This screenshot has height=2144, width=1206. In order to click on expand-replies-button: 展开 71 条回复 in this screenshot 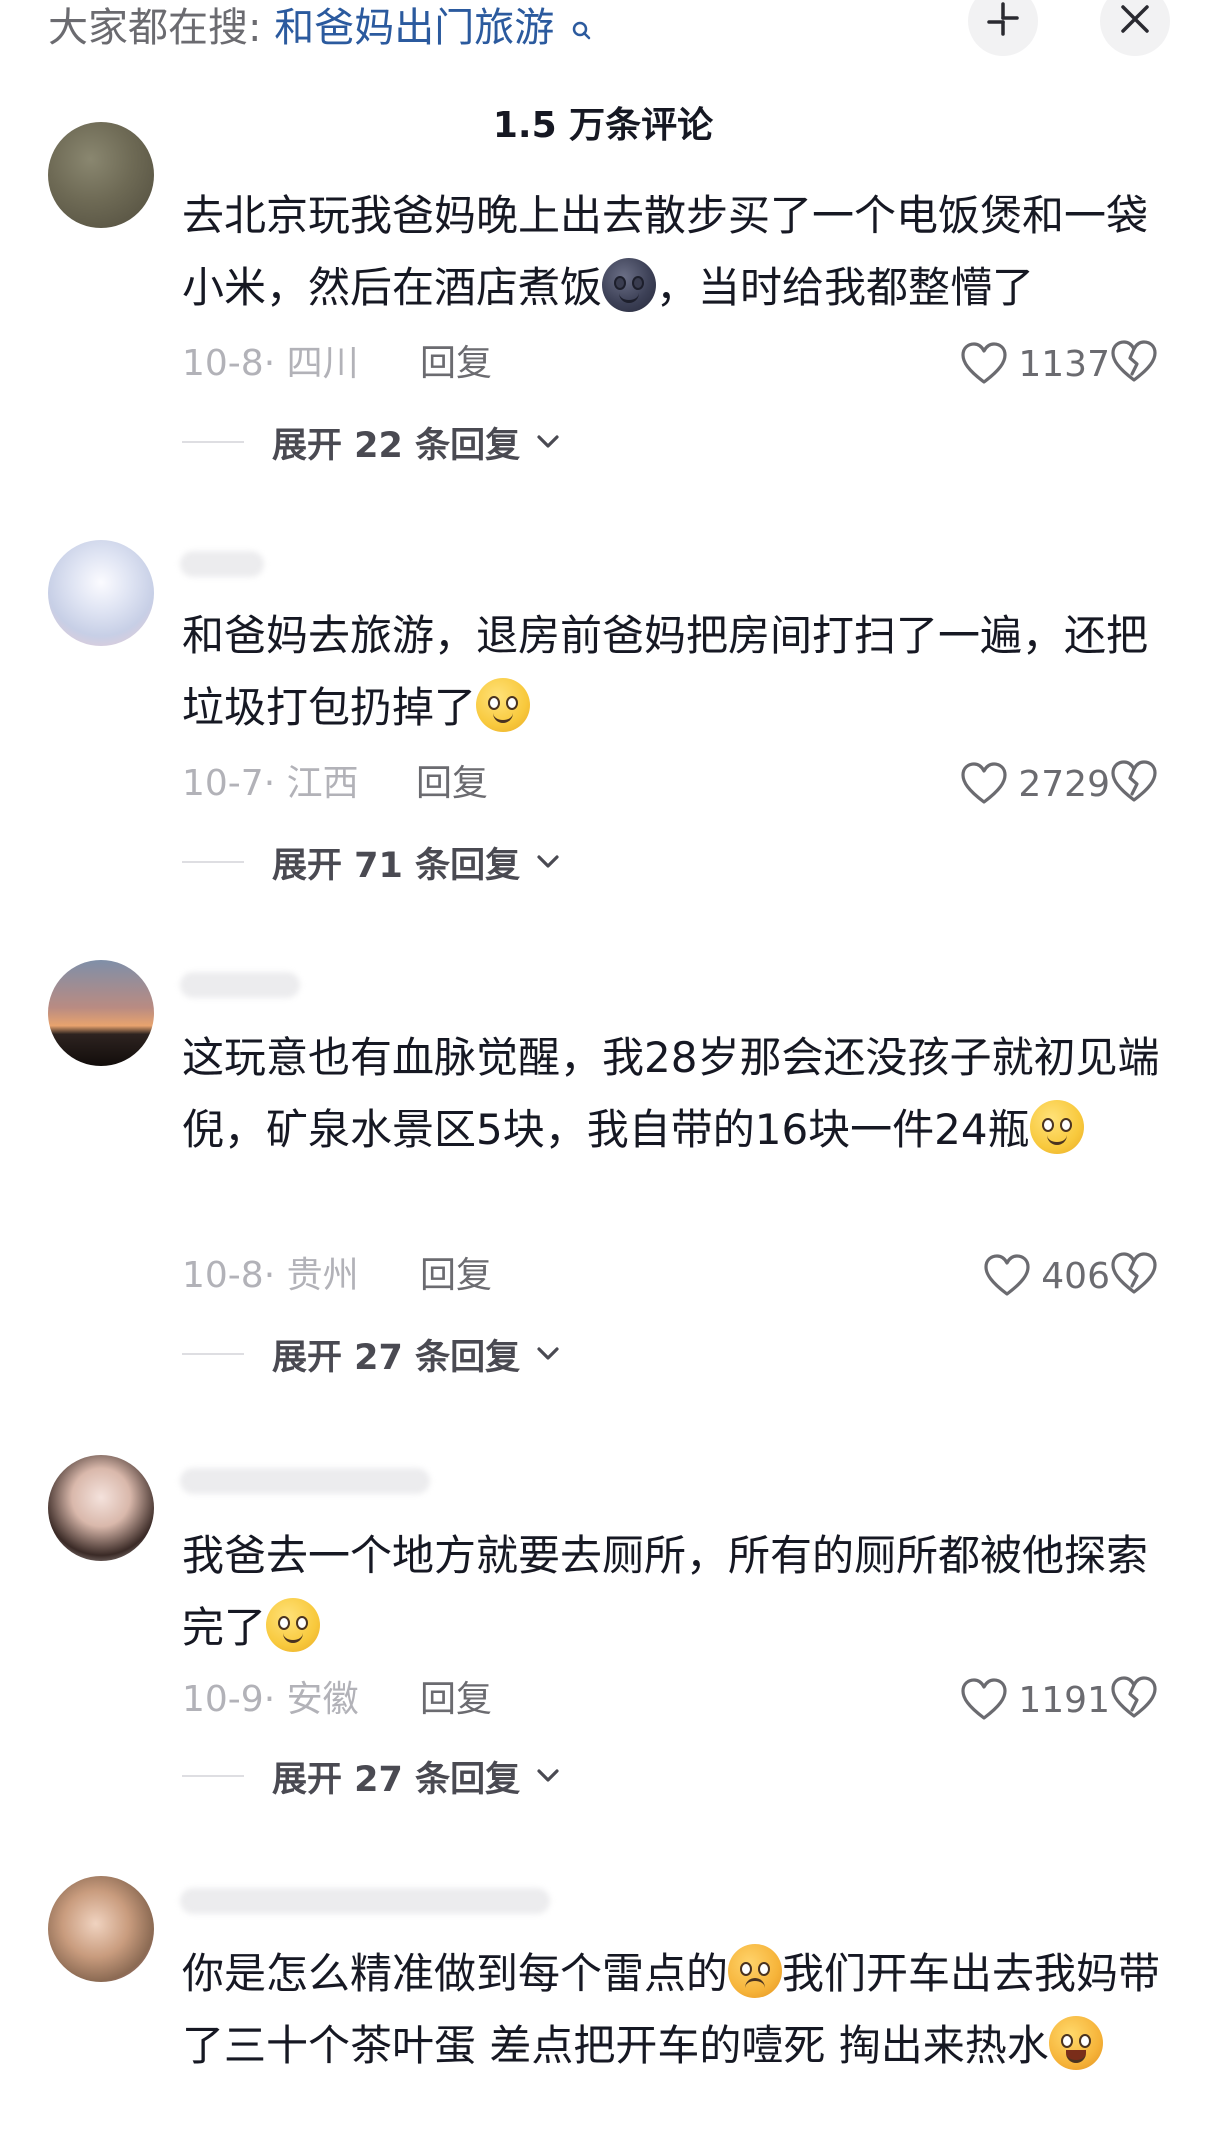, I will do `click(371, 862)`.